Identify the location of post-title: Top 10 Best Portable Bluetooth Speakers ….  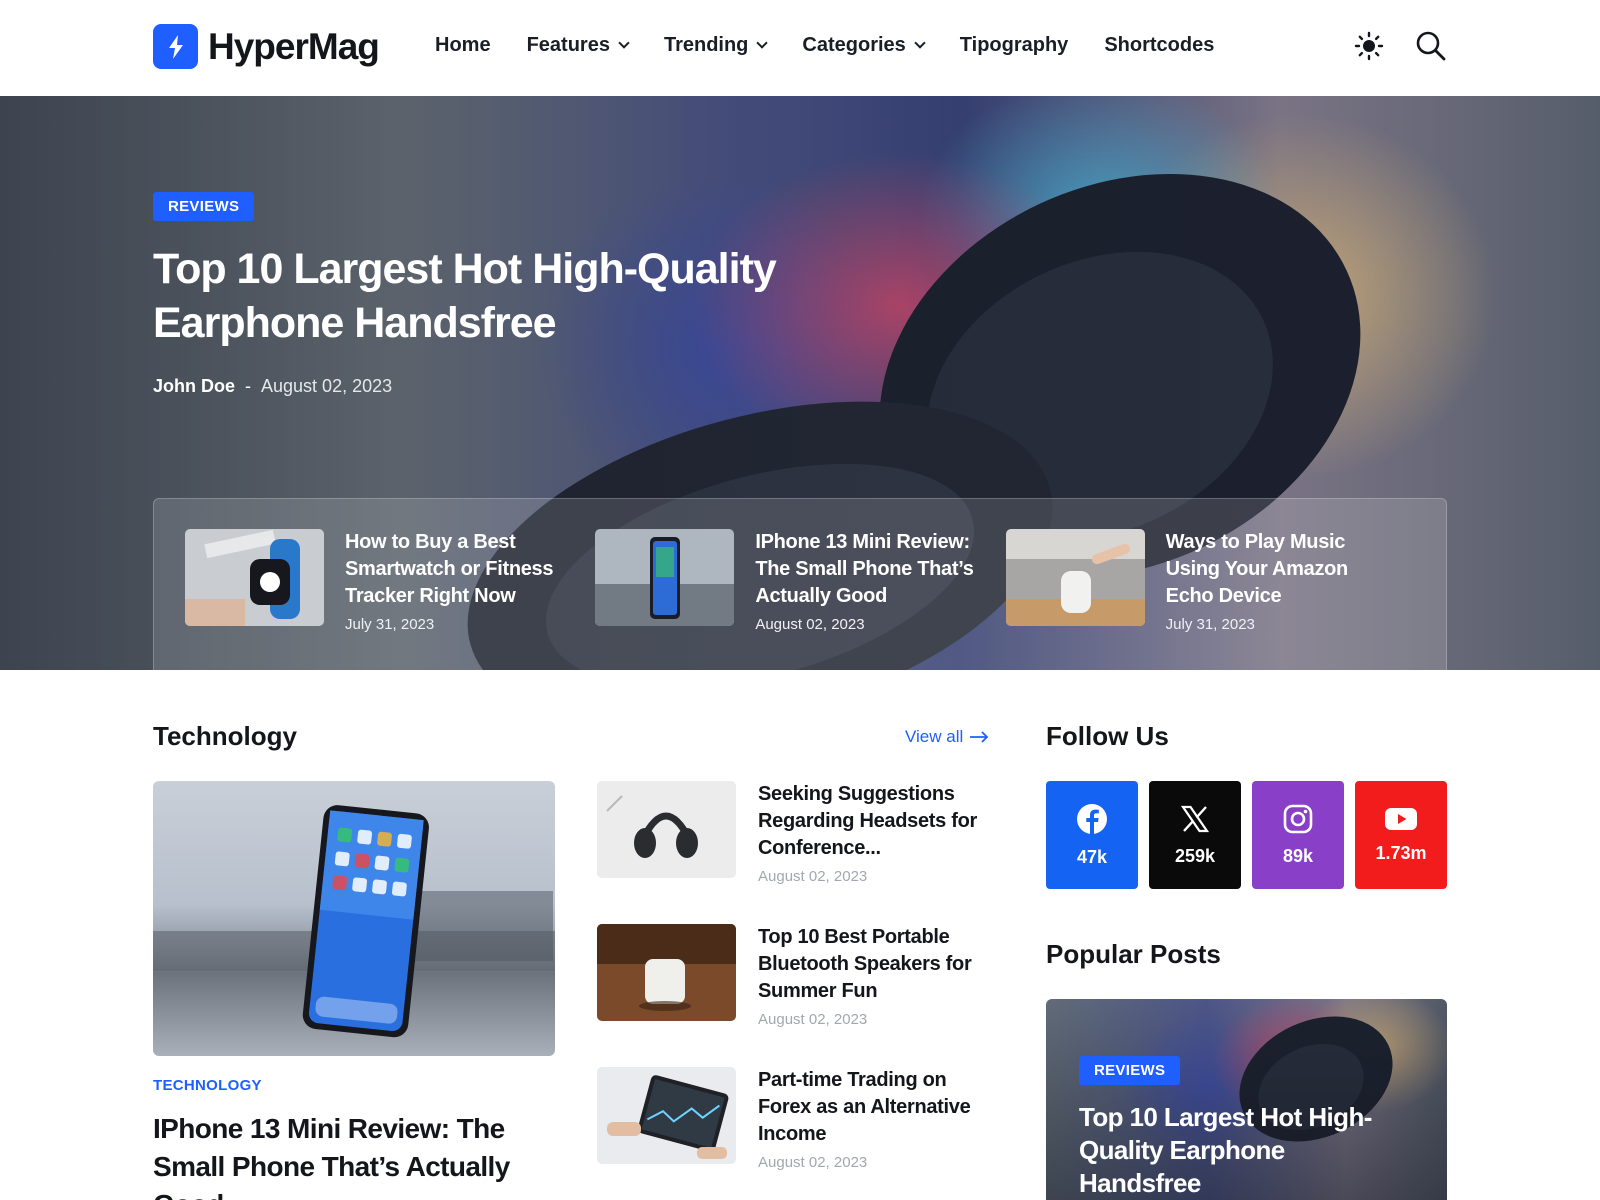
(878, 964).